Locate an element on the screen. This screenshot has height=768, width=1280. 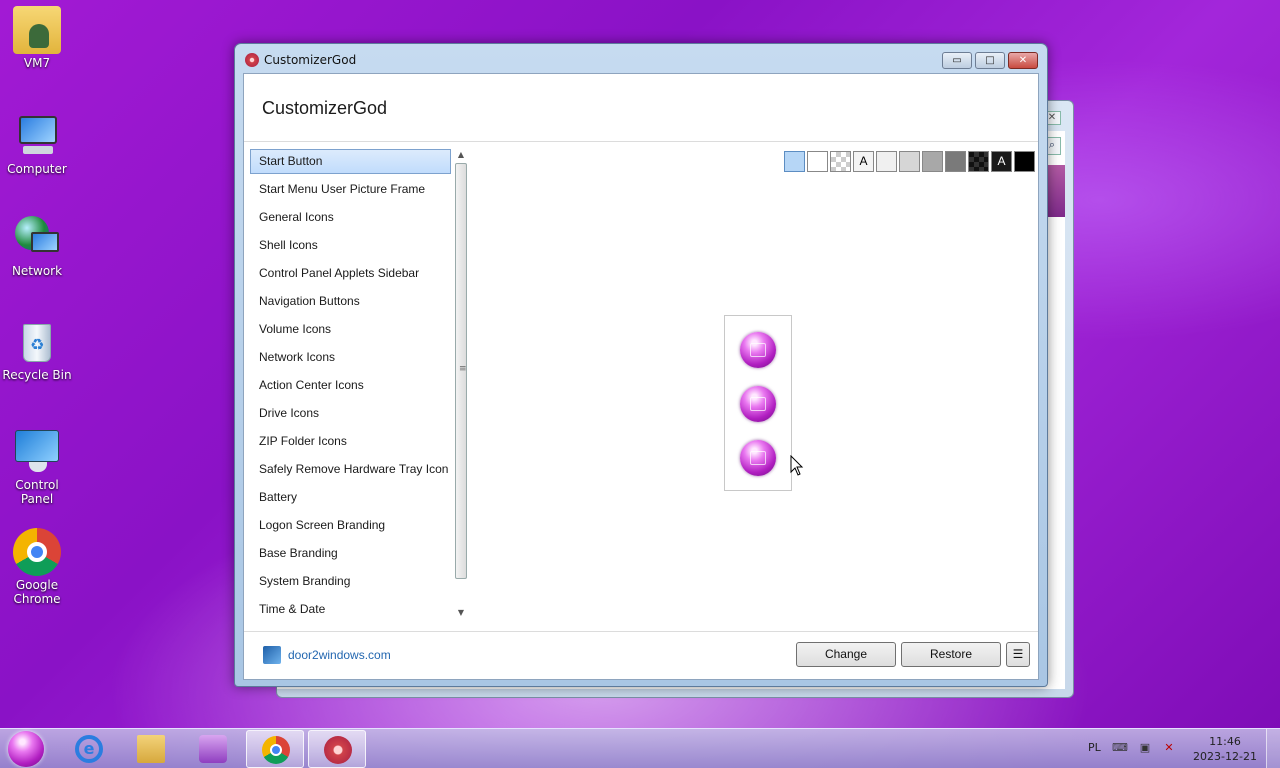
desktop-icon-control-panel: Control Panel is located at coordinates (37, 467).